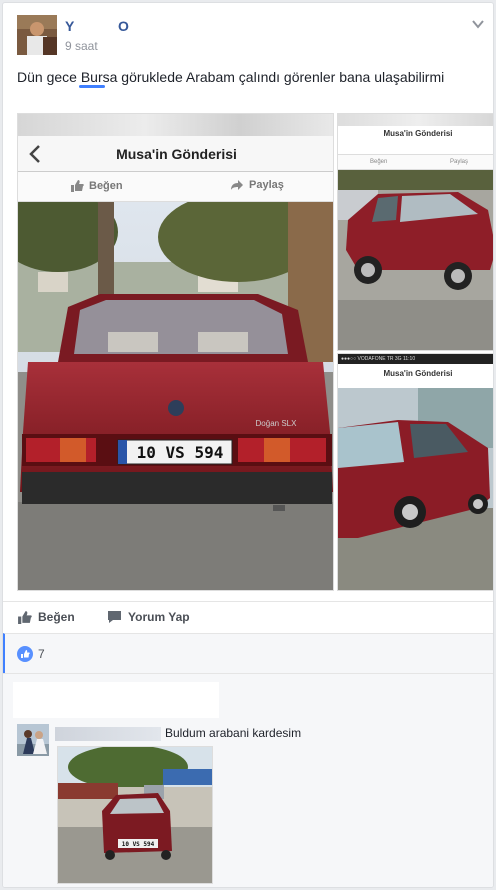  Describe the element at coordinates (92, 86) in the screenshot. I see `link-underline` at that location.